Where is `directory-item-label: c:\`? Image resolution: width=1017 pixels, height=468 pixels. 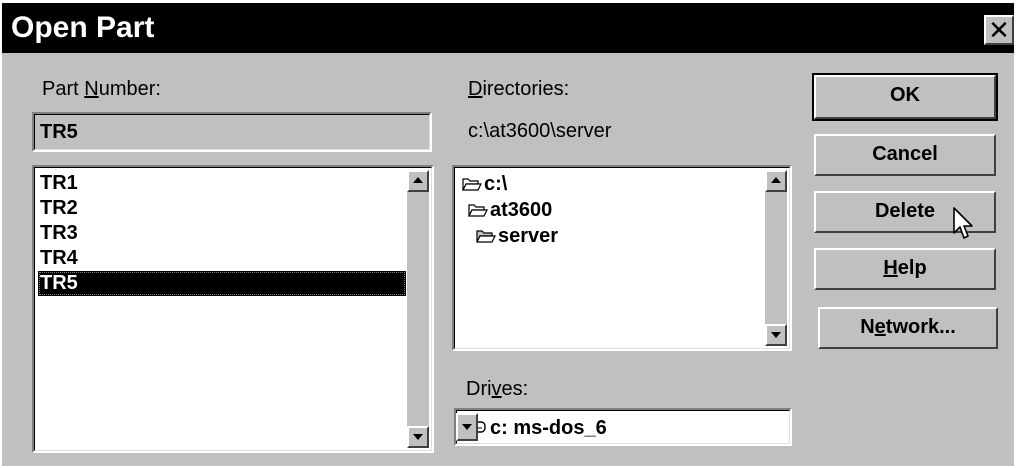
directory-item-label: c:\ is located at coordinates (496, 184).